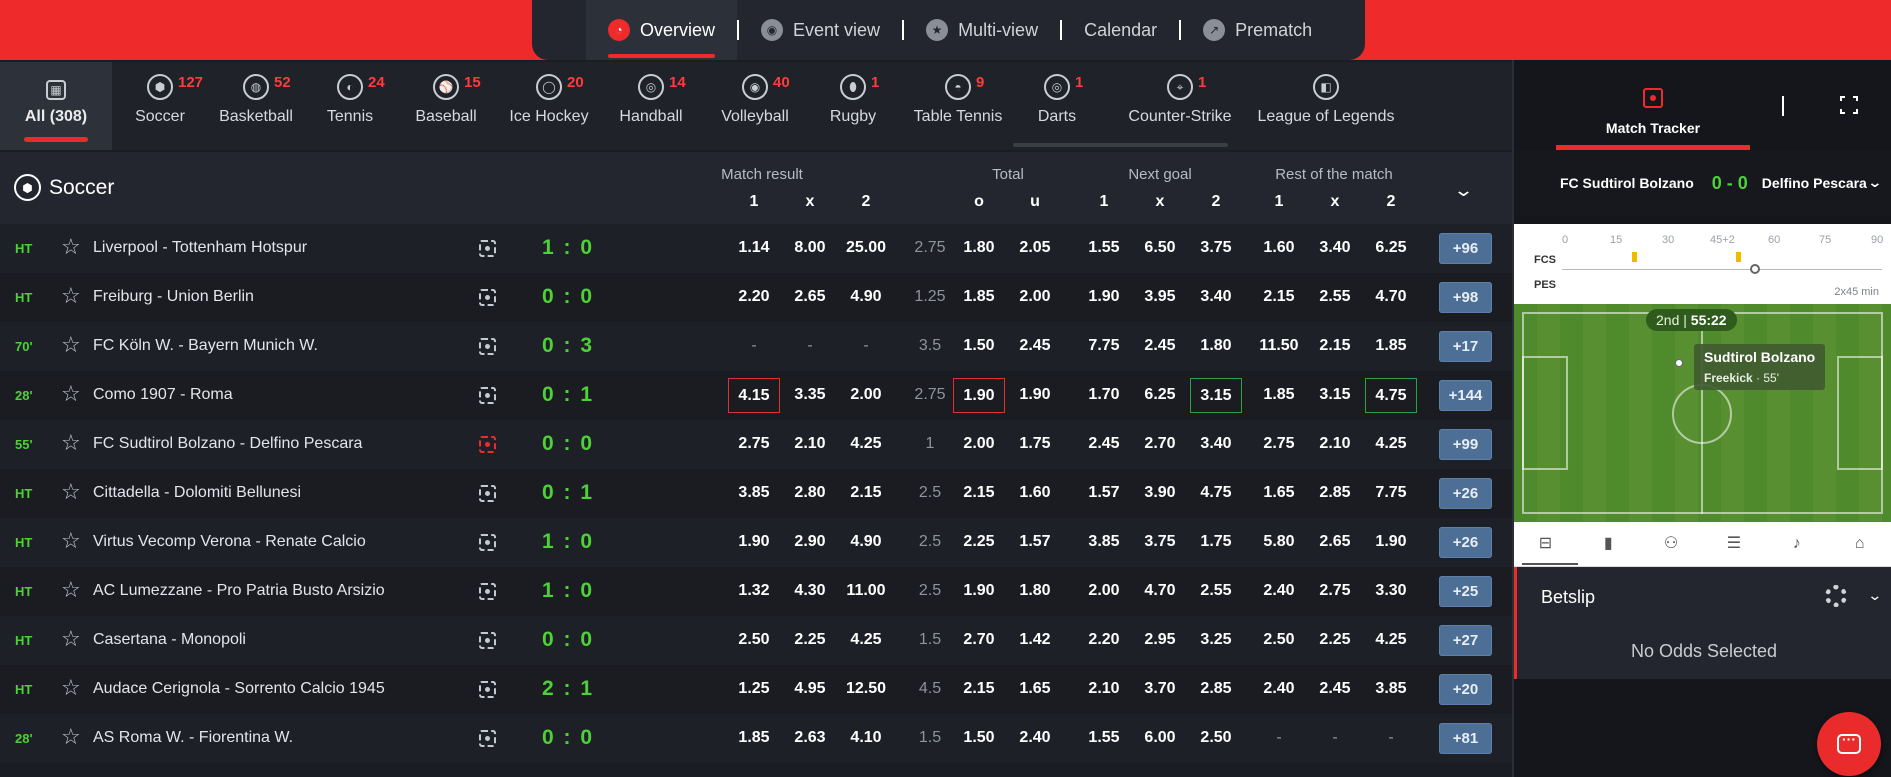  I want to click on commentary-icon: ♪, so click(1797, 544).